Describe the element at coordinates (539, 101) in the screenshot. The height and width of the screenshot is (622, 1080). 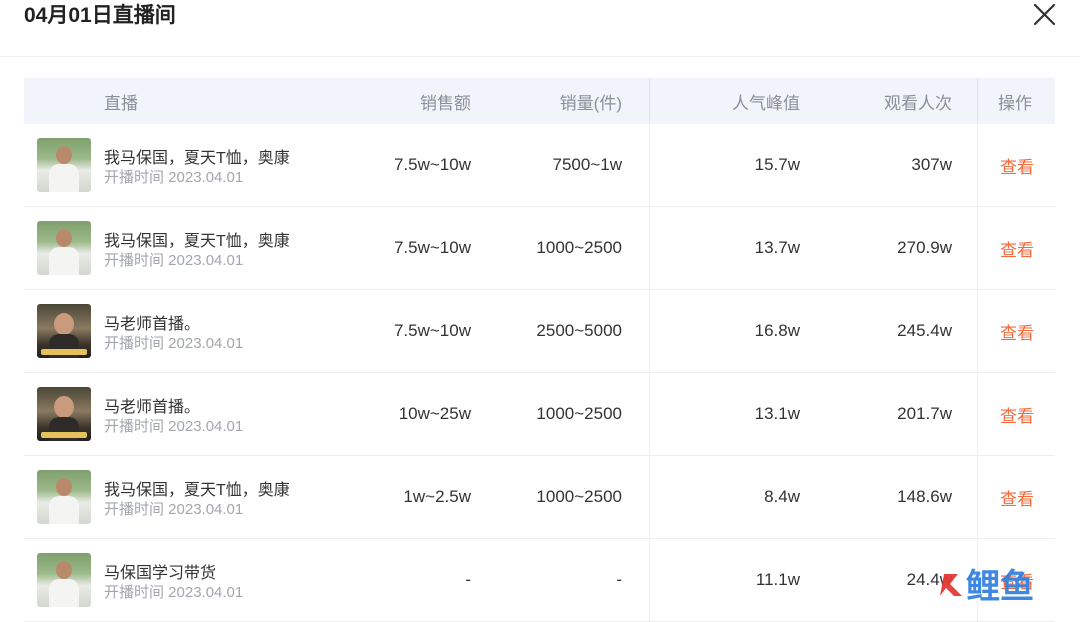
I see `table-header: 直播 销售额 销量(件) 人气峰值 观看人次 操作` at that location.